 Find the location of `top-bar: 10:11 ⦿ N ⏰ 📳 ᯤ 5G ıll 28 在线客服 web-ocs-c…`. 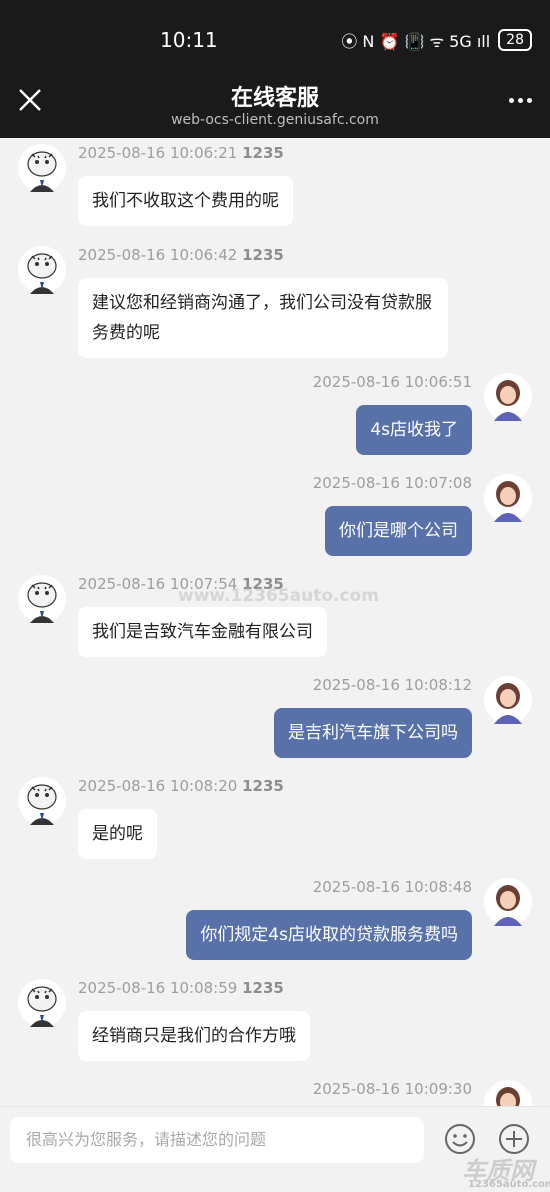

top-bar: 10:11 ⦿ N ⏰ 📳 ᯤ 5G ıll 28 在线客服 web-ocs-c… is located at coordinates (275, 69).